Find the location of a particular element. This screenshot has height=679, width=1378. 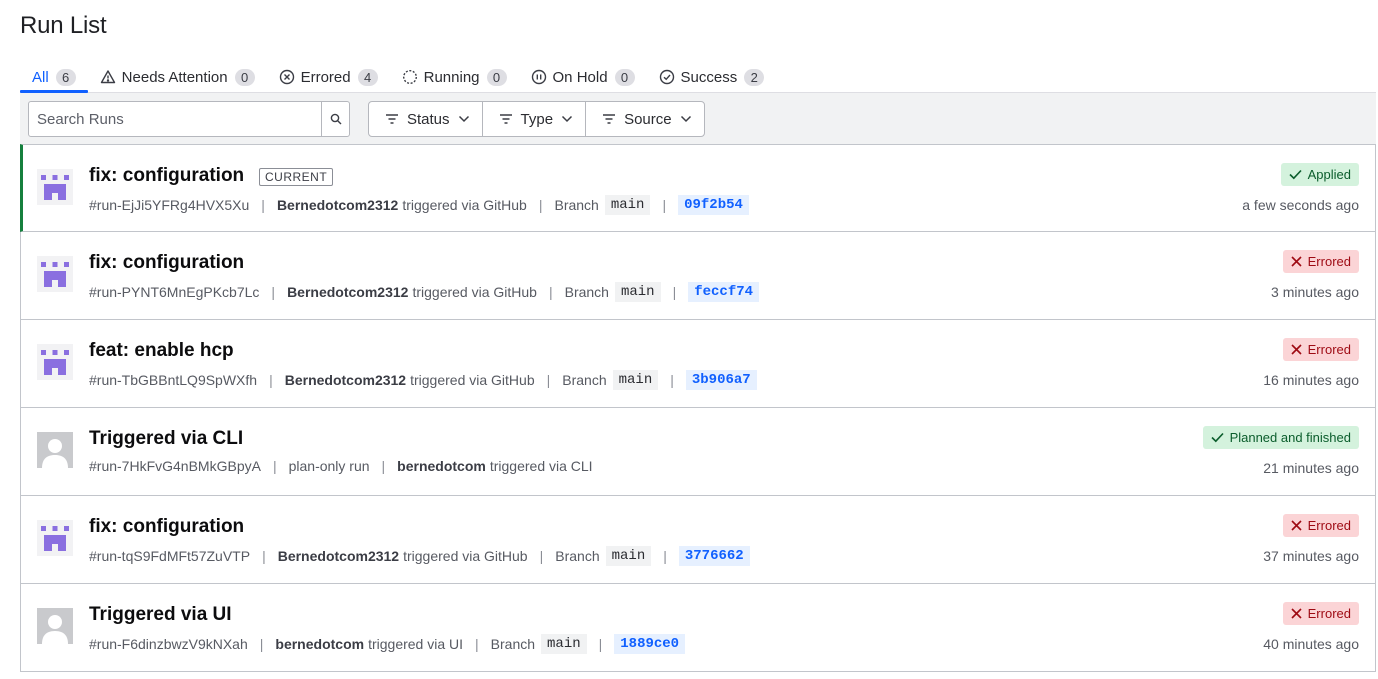

tab-needs-attention-label: Needs Attention is located at coordinates (174, 77).